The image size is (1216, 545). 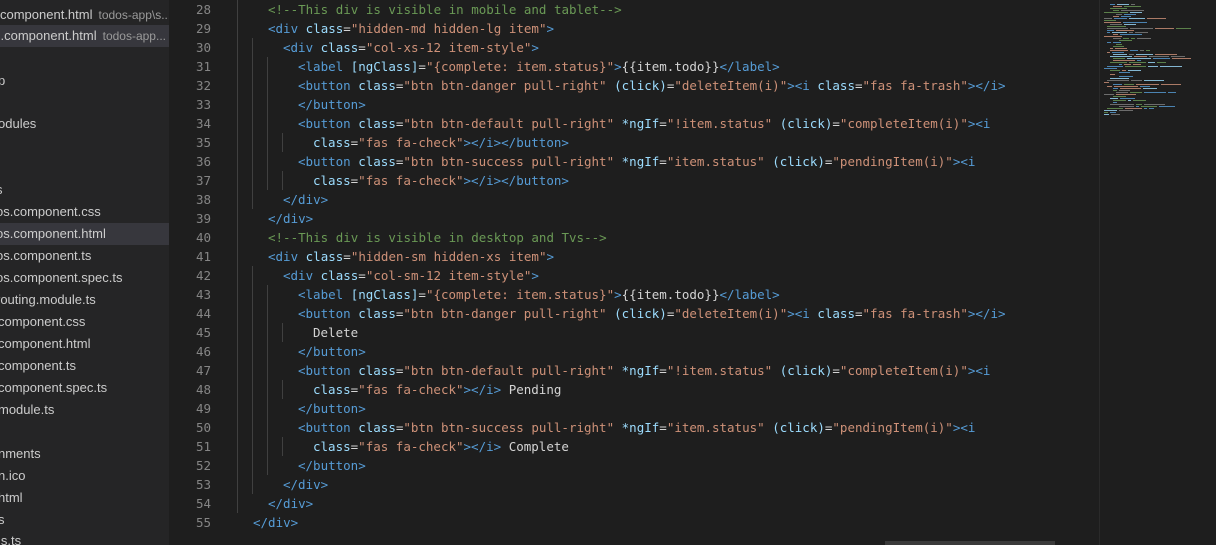 What do you see at coordinates (84, 322) in the screenshot?
I see `tree-item: component.css` at bounding box center [84, 322].